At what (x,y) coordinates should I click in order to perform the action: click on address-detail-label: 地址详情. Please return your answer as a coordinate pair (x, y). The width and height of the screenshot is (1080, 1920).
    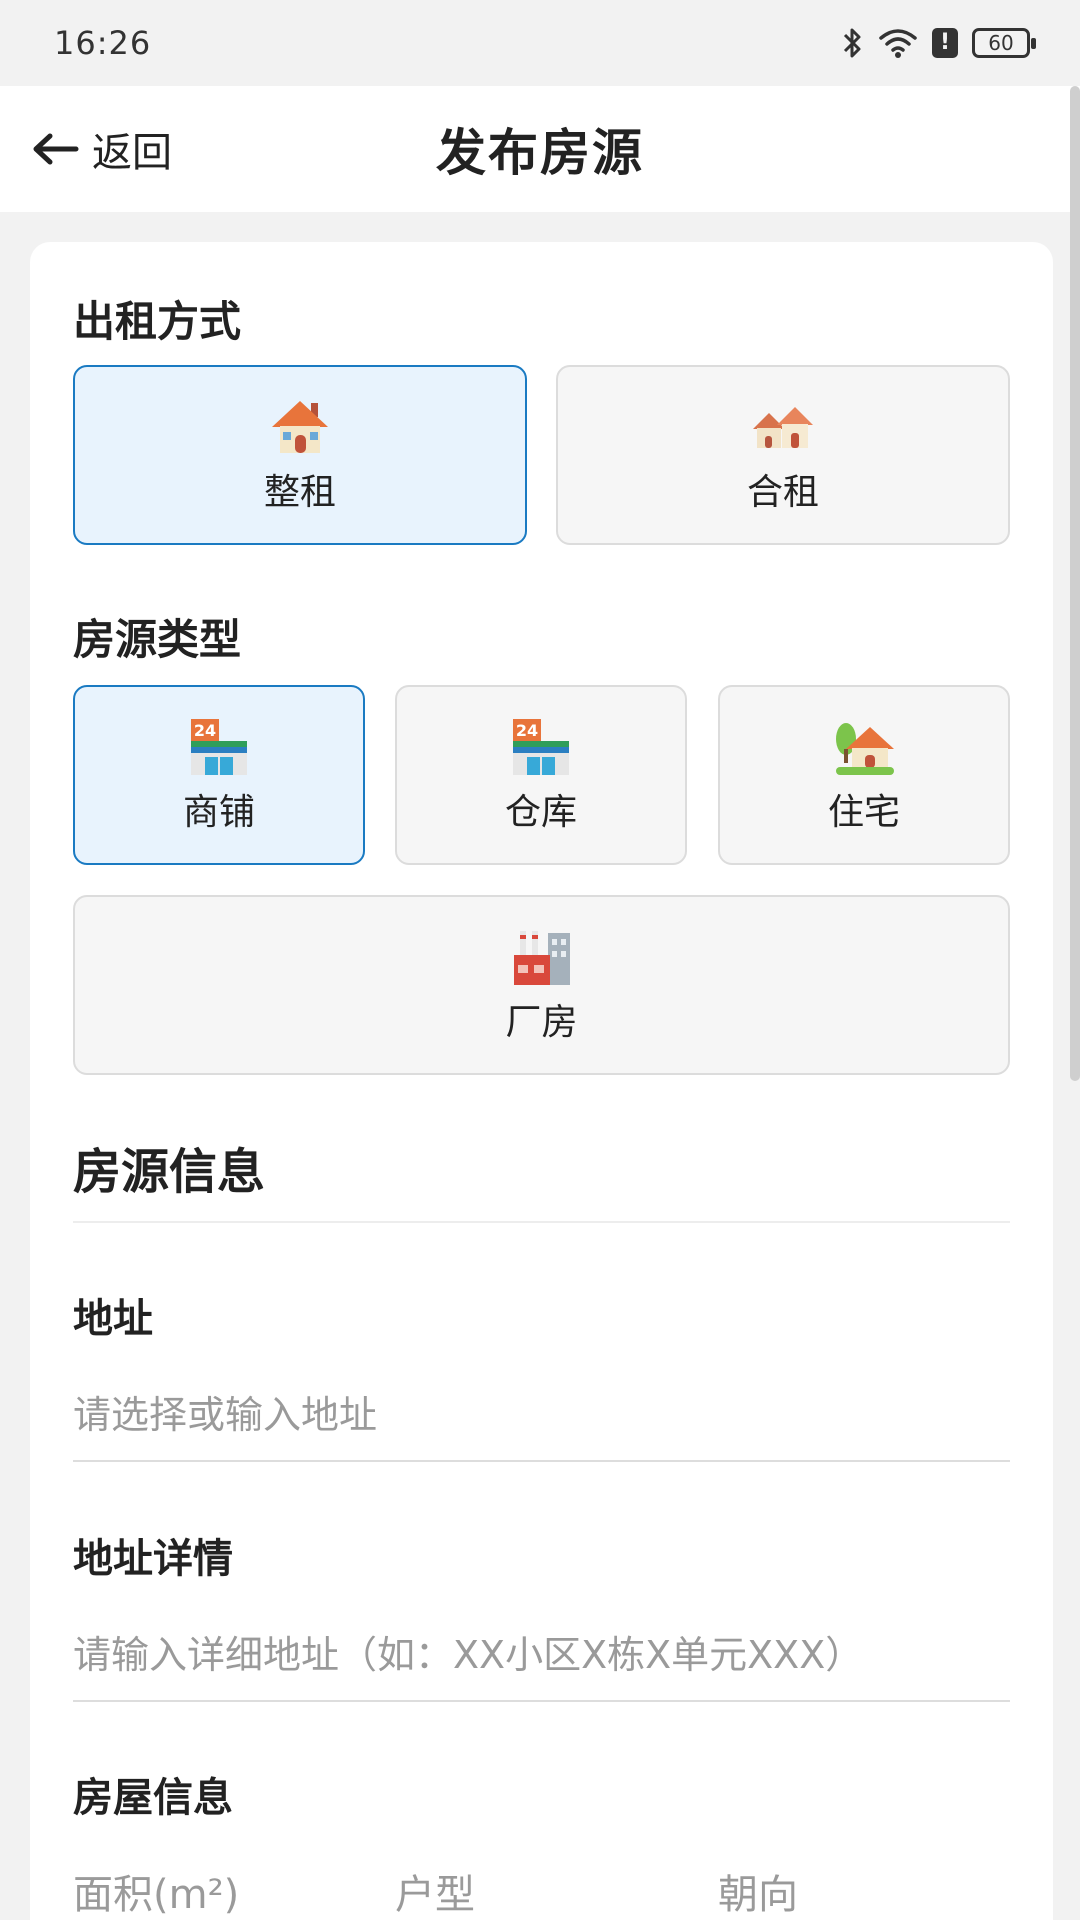
    Looking at the image, I should click on (153, 1559).